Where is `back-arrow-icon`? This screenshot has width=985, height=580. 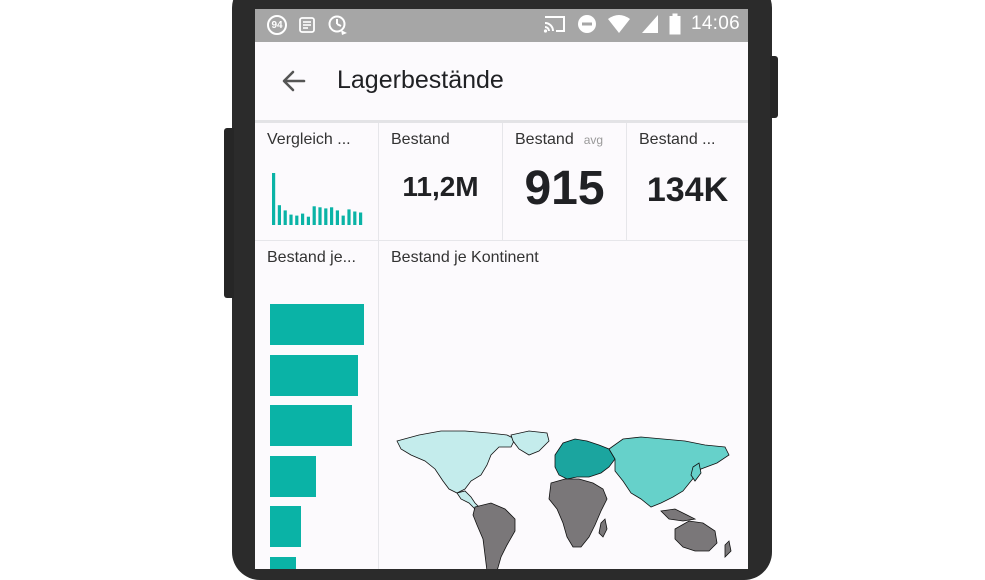 back-arrow-icon is located at coordinates (294, 81).